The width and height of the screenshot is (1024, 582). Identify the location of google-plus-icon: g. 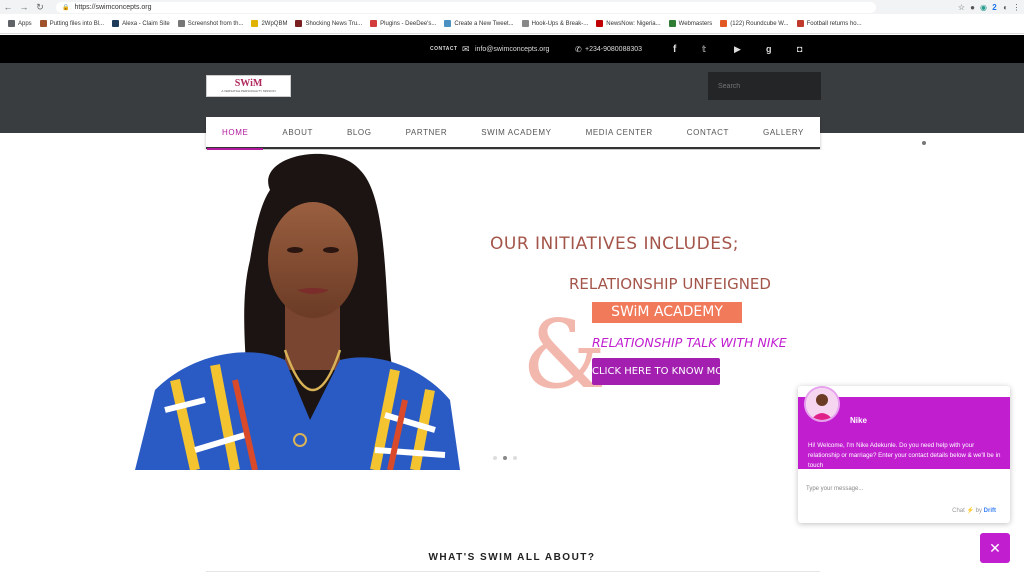
(769, 49).